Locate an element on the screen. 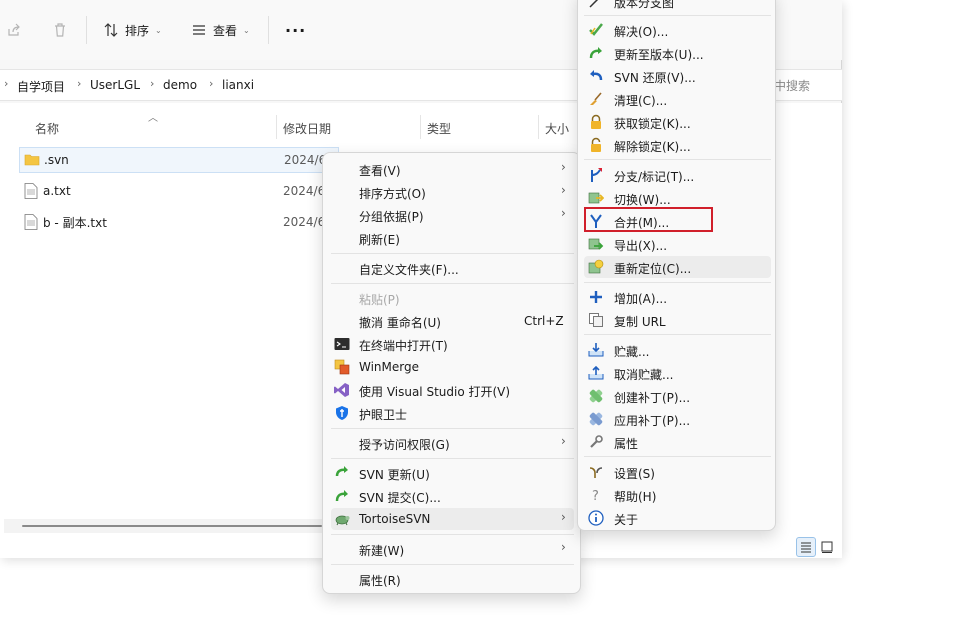  column-header-type: 类型 is located at coordinates (439, 128).